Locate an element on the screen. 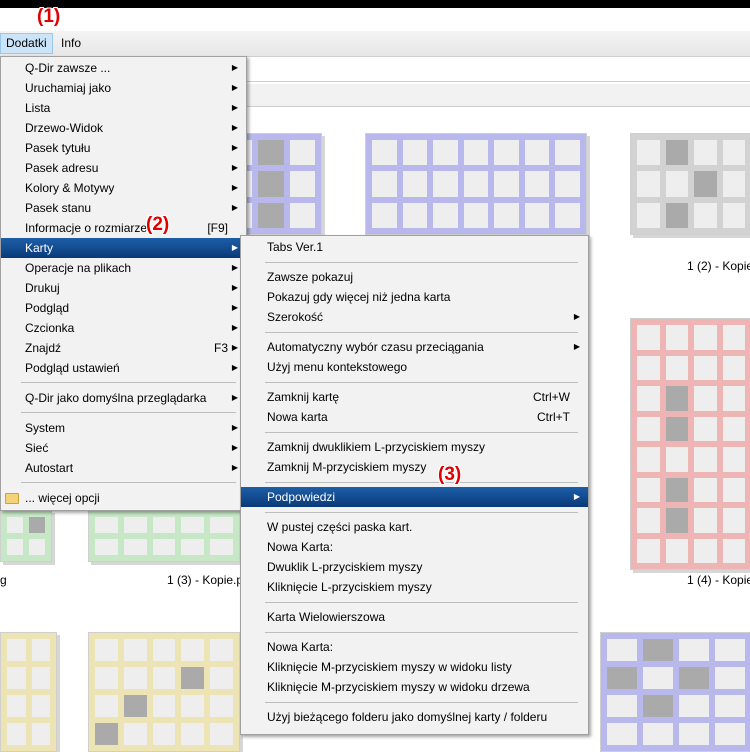 This screenshot has height=752, width=750. karty-submenu-item: Zamknij M-przyciskiem myszy is located at coordinates (414, 467).